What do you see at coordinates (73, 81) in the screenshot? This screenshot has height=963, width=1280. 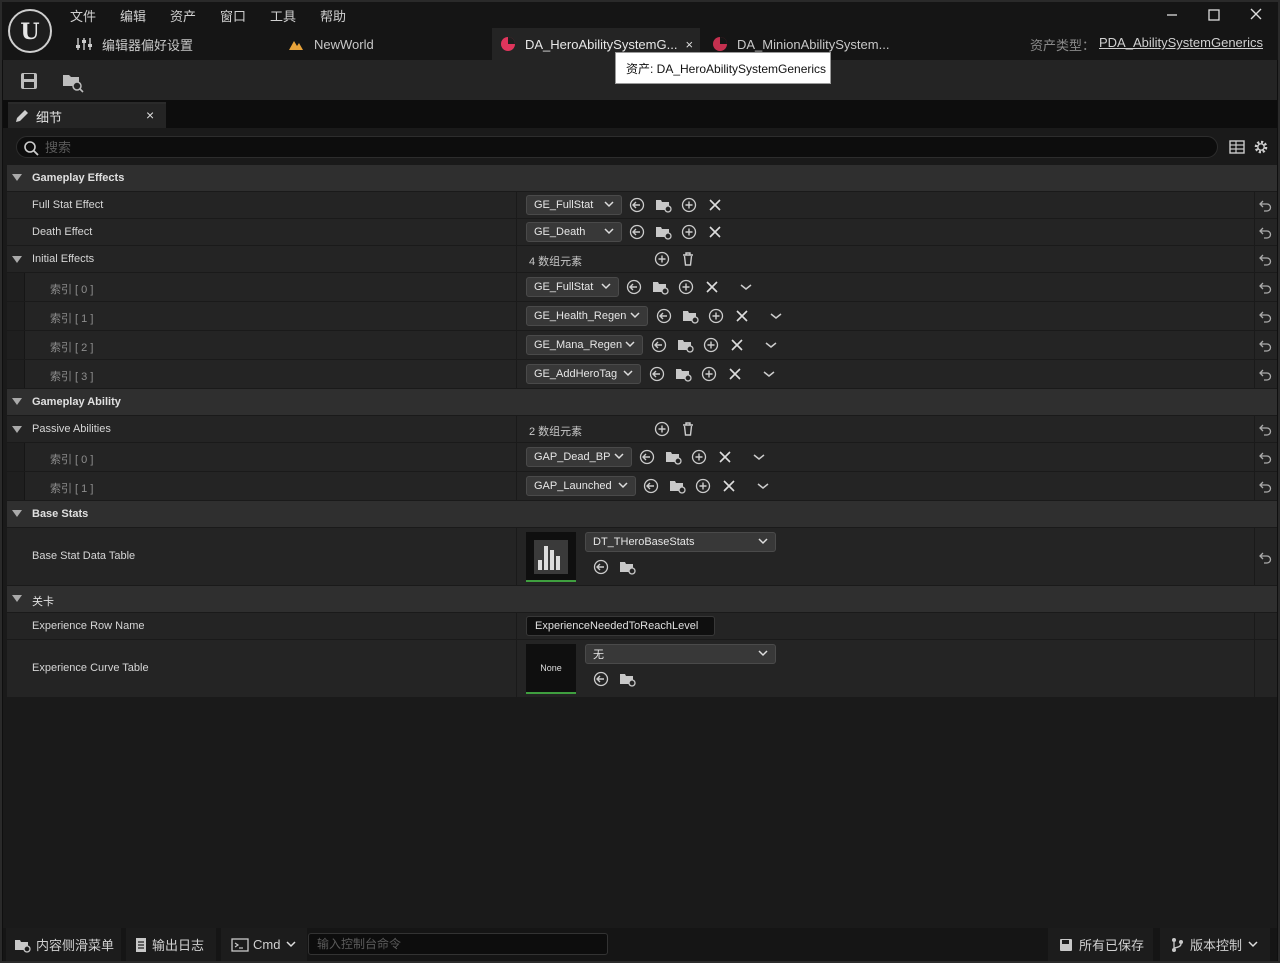 I see `browse-to-asset-button` at bounding box center [73, 81].